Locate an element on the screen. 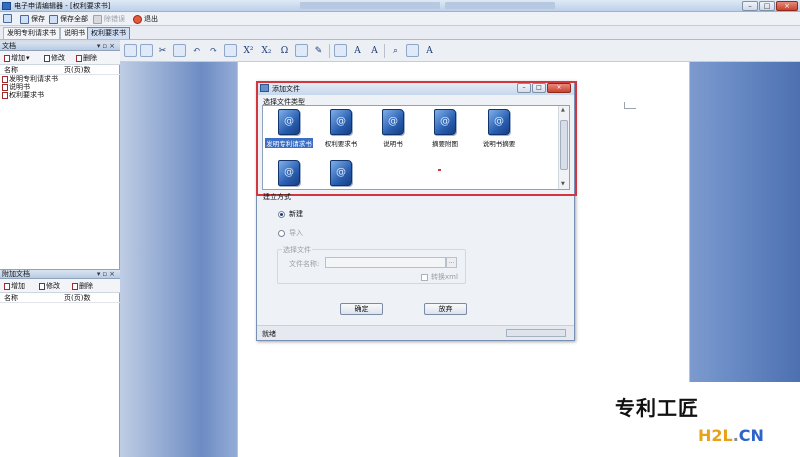 Image resolution: width=800 pixels, height=457 pixels. save-label: 保存 is located at coordinates (38, 19).